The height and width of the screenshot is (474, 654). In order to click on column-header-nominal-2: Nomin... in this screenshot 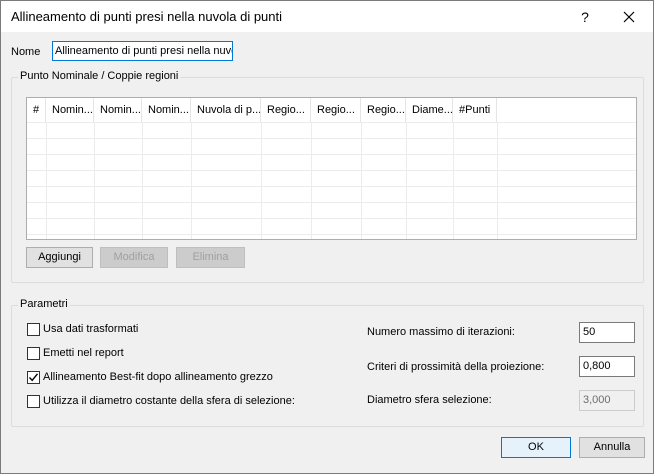, I will do `click(118, 110)`.